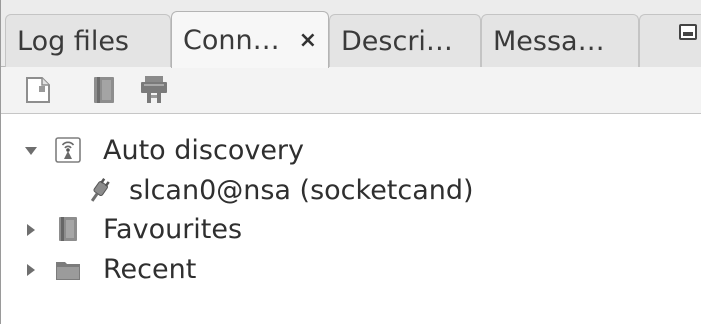  I want to click on bookmark-icon, so click(68, 229).